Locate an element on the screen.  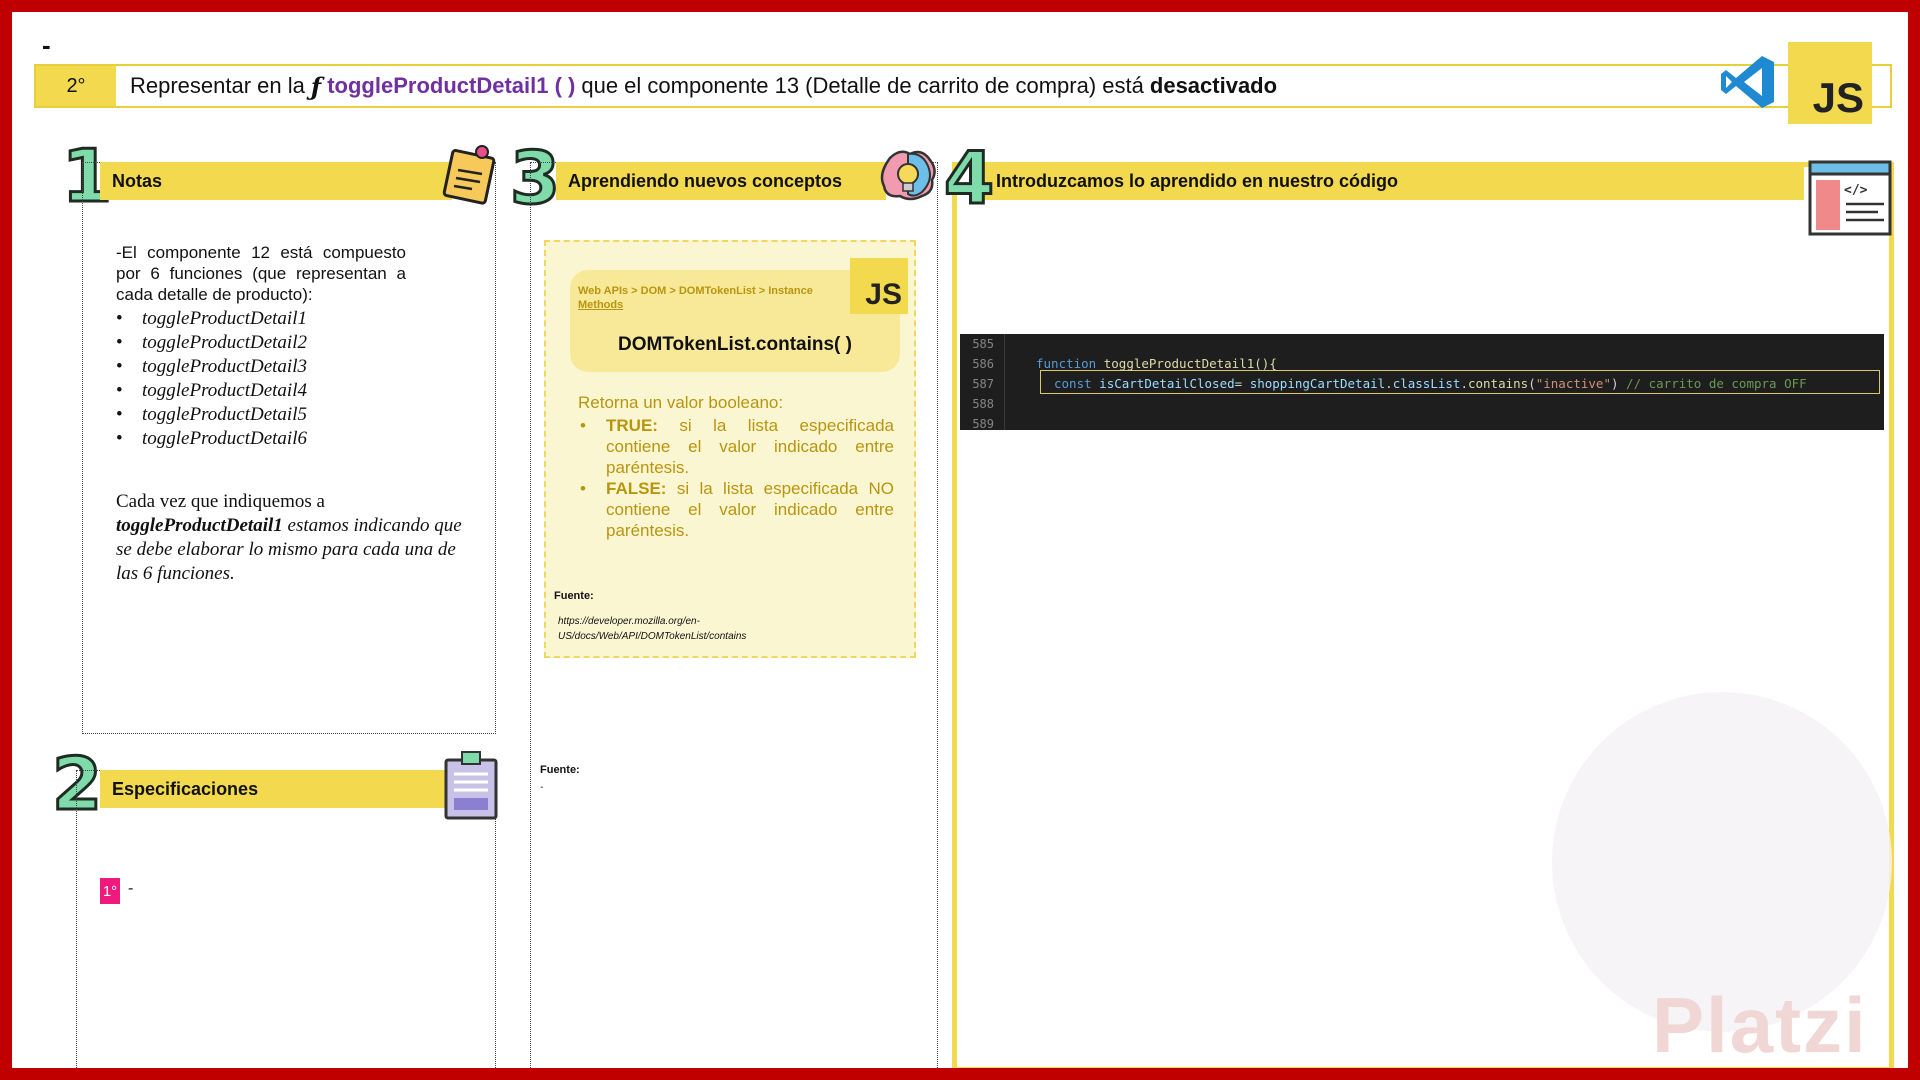
source2-label: Fuente: is located at coordinates (560, 770).